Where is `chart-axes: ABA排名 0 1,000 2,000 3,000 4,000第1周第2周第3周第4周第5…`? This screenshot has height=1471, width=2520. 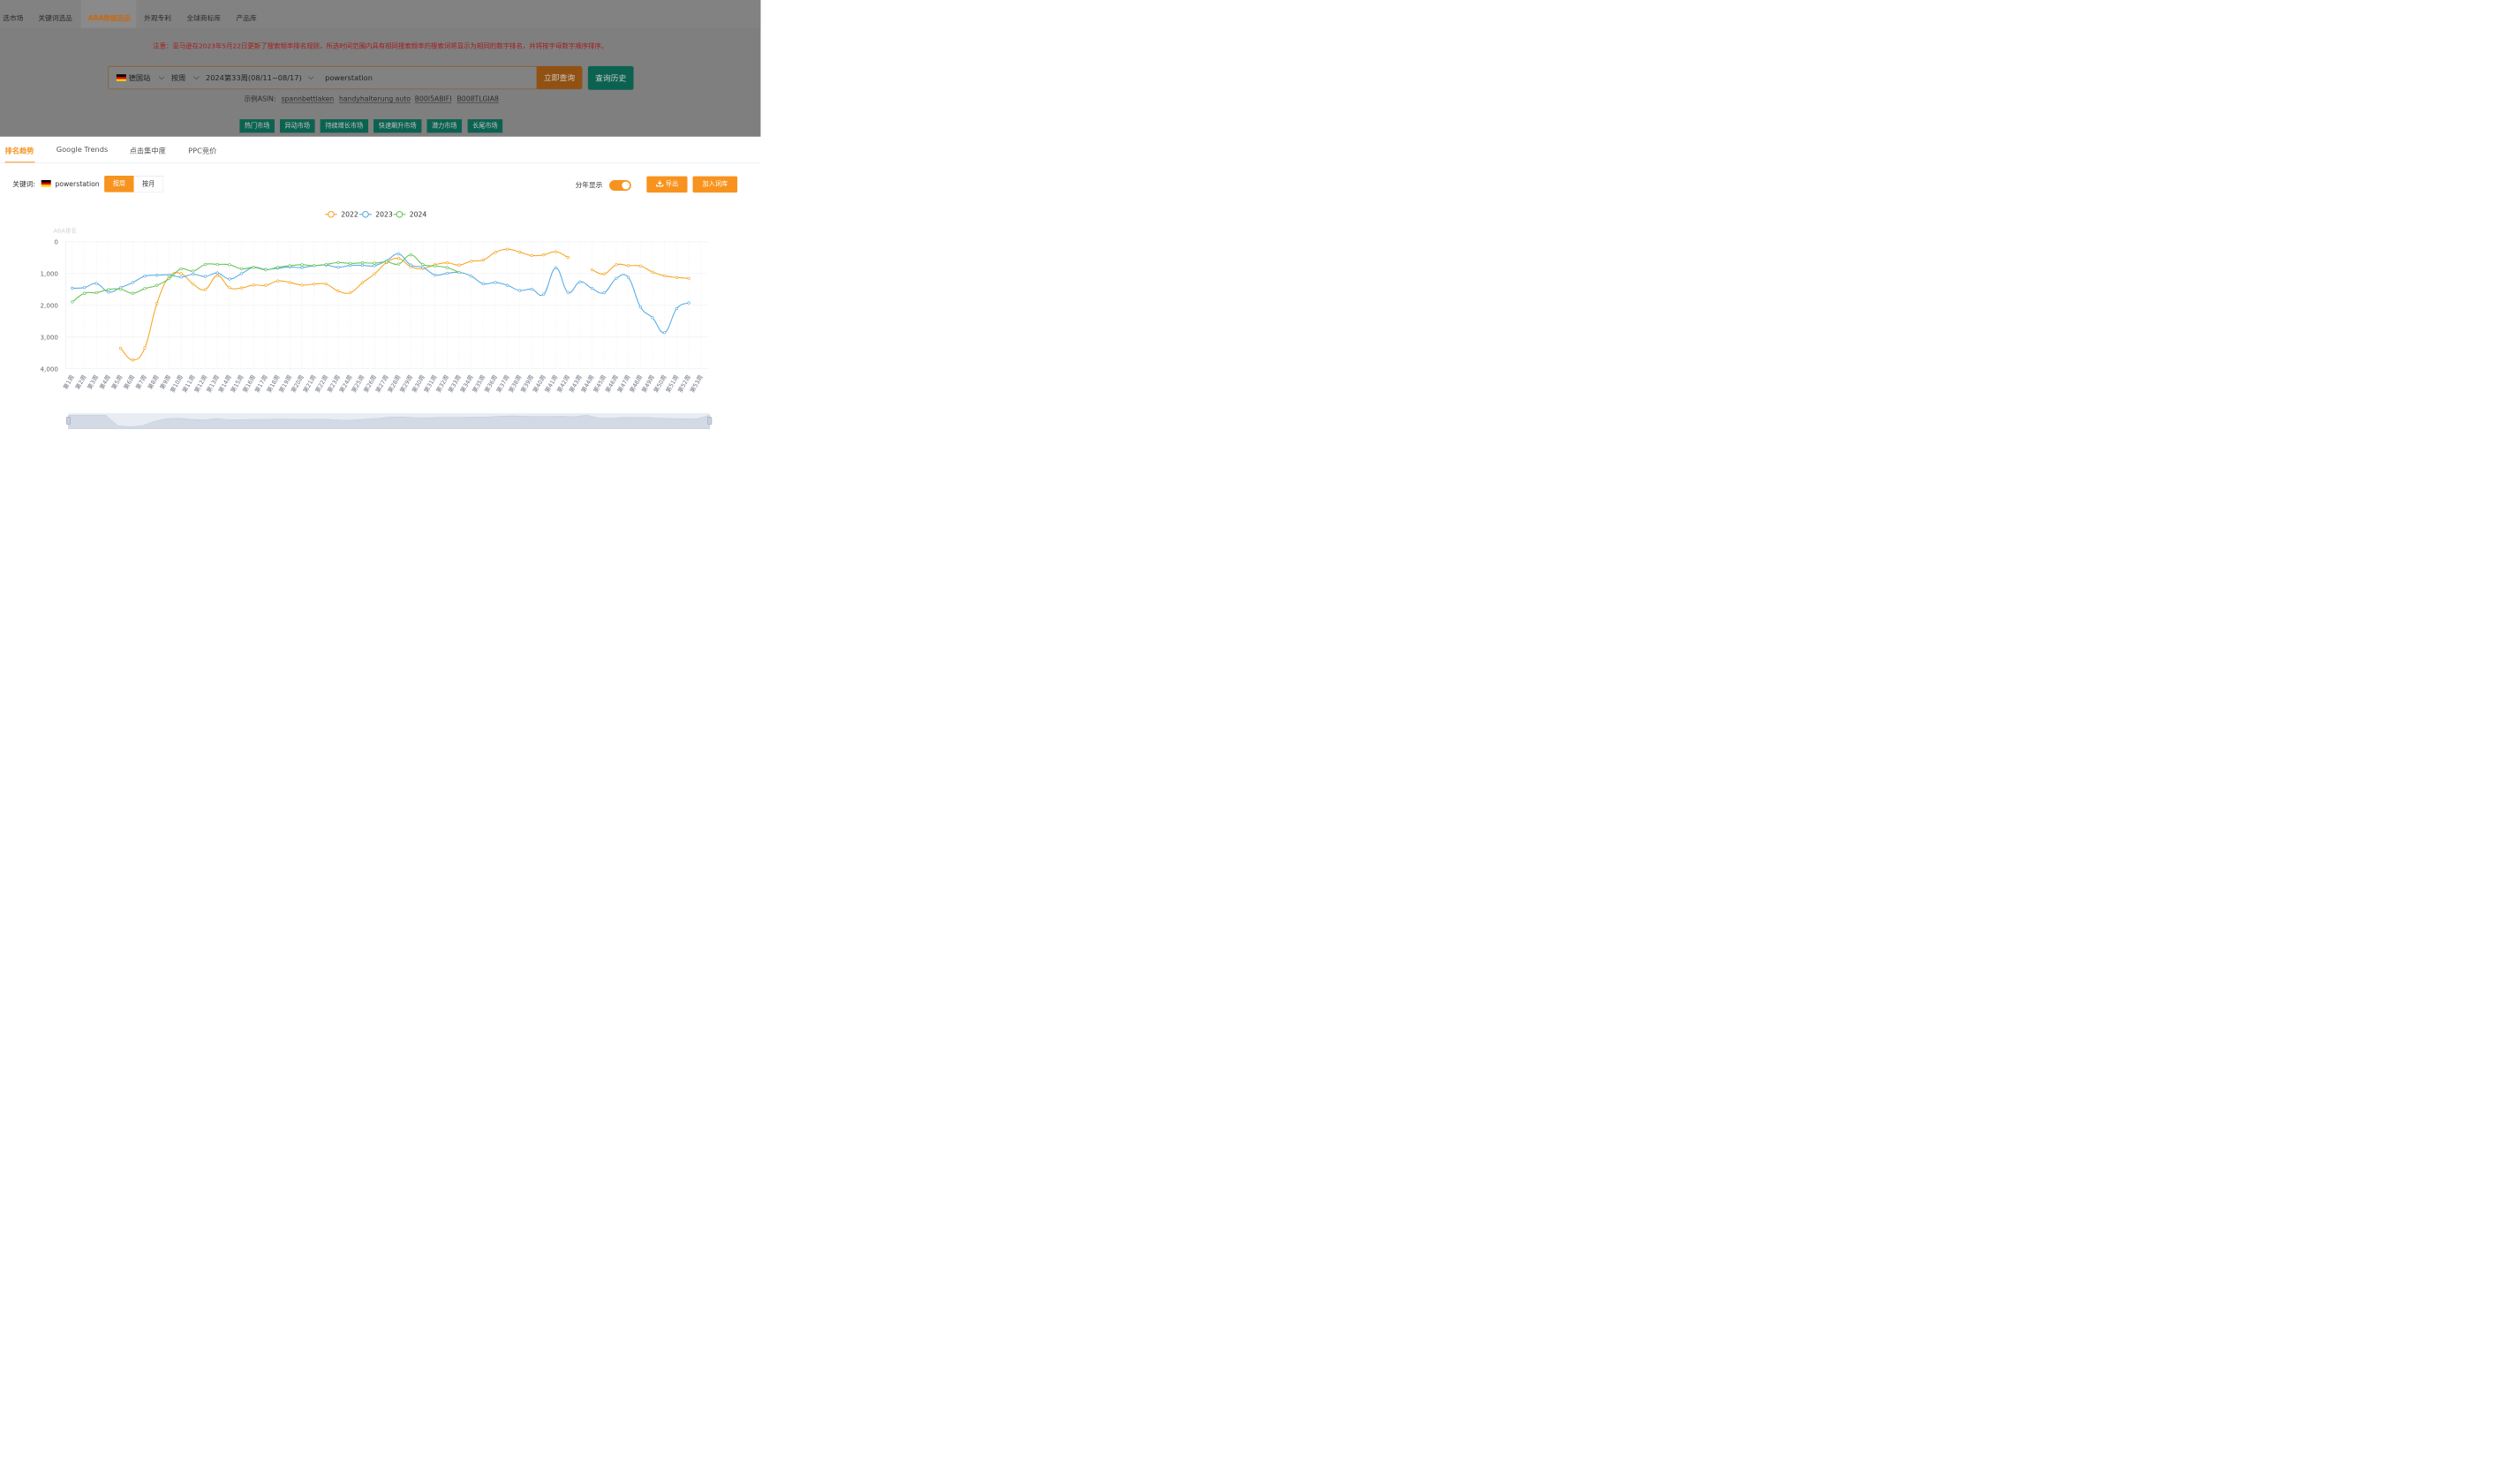 chart-axes: ABA排名 0 1,000 2,000 3,000 4,000第1周第2周第3周第4周第5… is located at coordinates (375, 310).